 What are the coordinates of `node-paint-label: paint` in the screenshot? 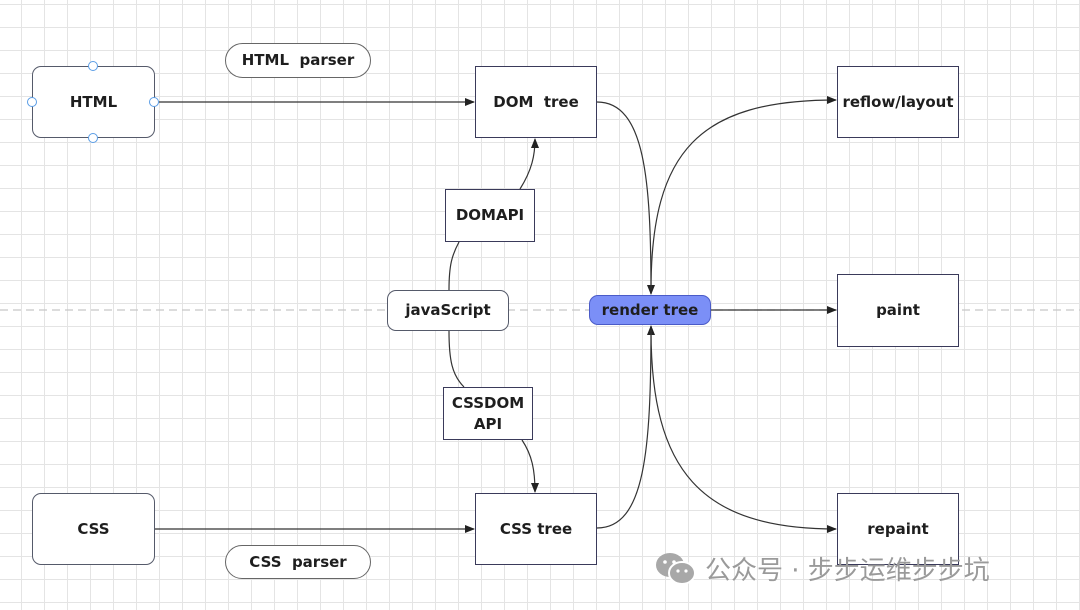 It's located at (898, 310).